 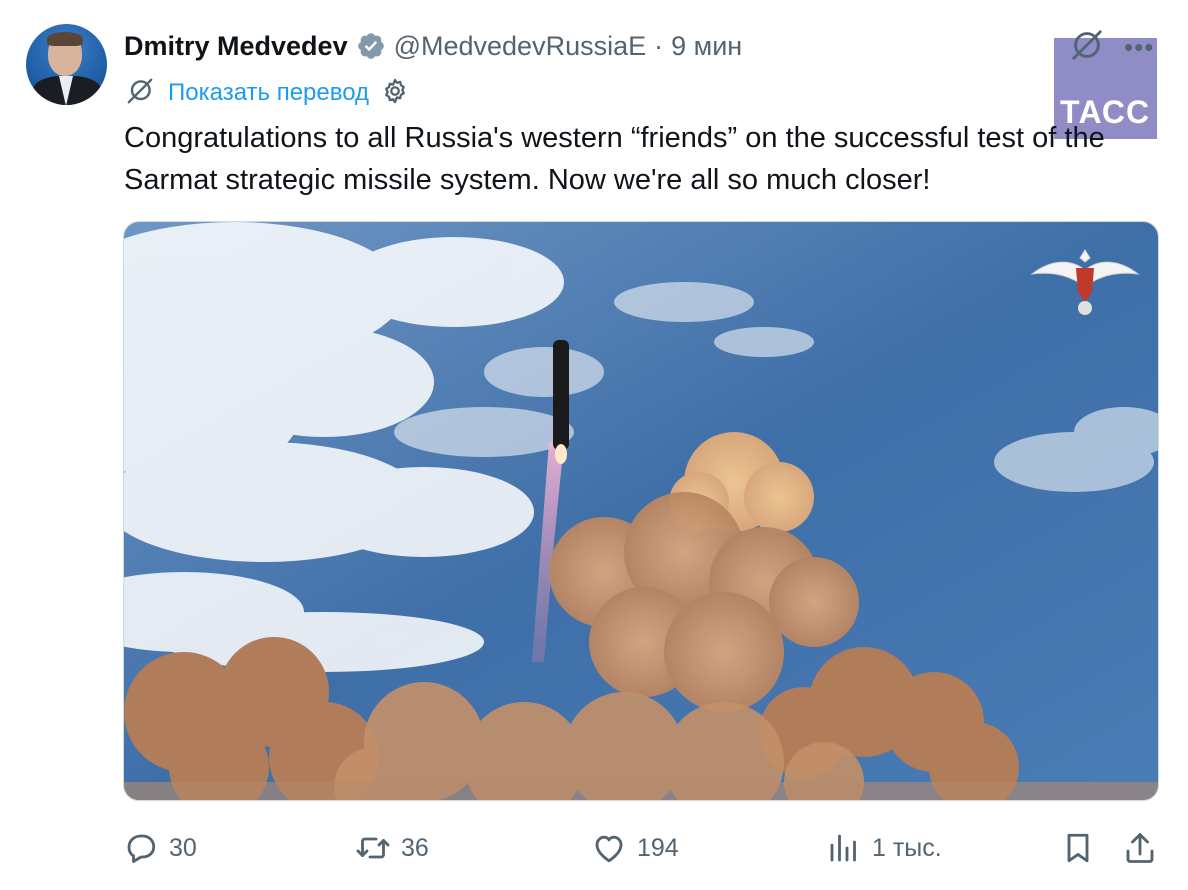 I want to click on reply-count: 30, so click(x=183, y=847).